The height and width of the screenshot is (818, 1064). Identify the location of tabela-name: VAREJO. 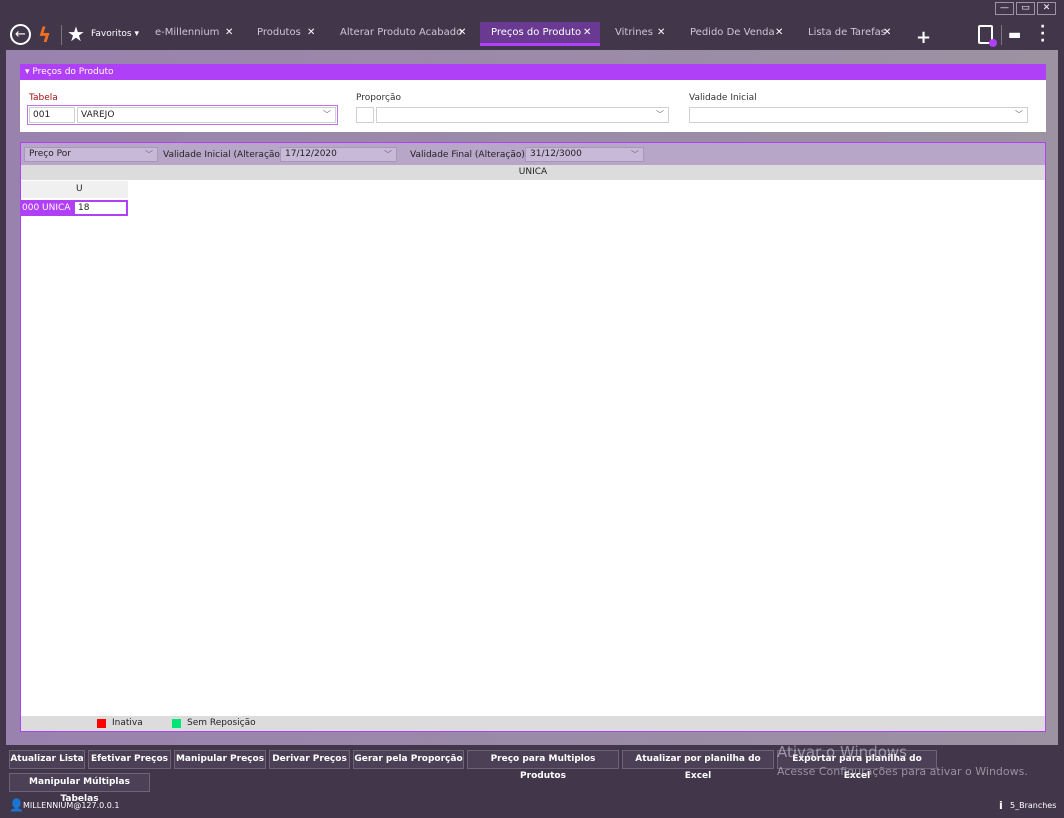
(98, 115).